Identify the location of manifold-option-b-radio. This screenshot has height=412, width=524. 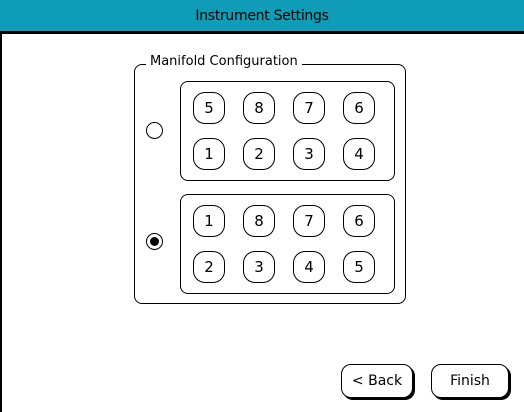
(154, 241).